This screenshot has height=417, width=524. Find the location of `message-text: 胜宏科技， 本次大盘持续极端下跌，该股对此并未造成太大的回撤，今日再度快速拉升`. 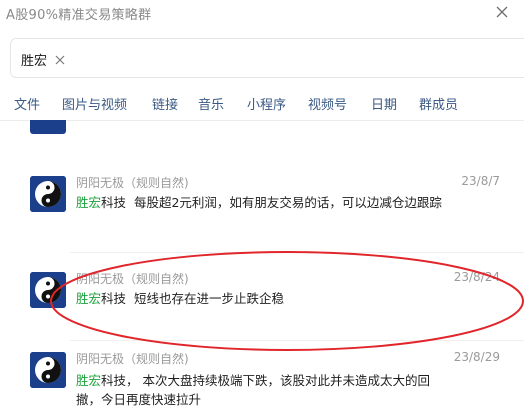

message-text: 胜宏科技， 本次大盘持续极端下跌，该股对此并未造成太大的回撤，今日再度快速拉升 is located at coordinates (261, 390).